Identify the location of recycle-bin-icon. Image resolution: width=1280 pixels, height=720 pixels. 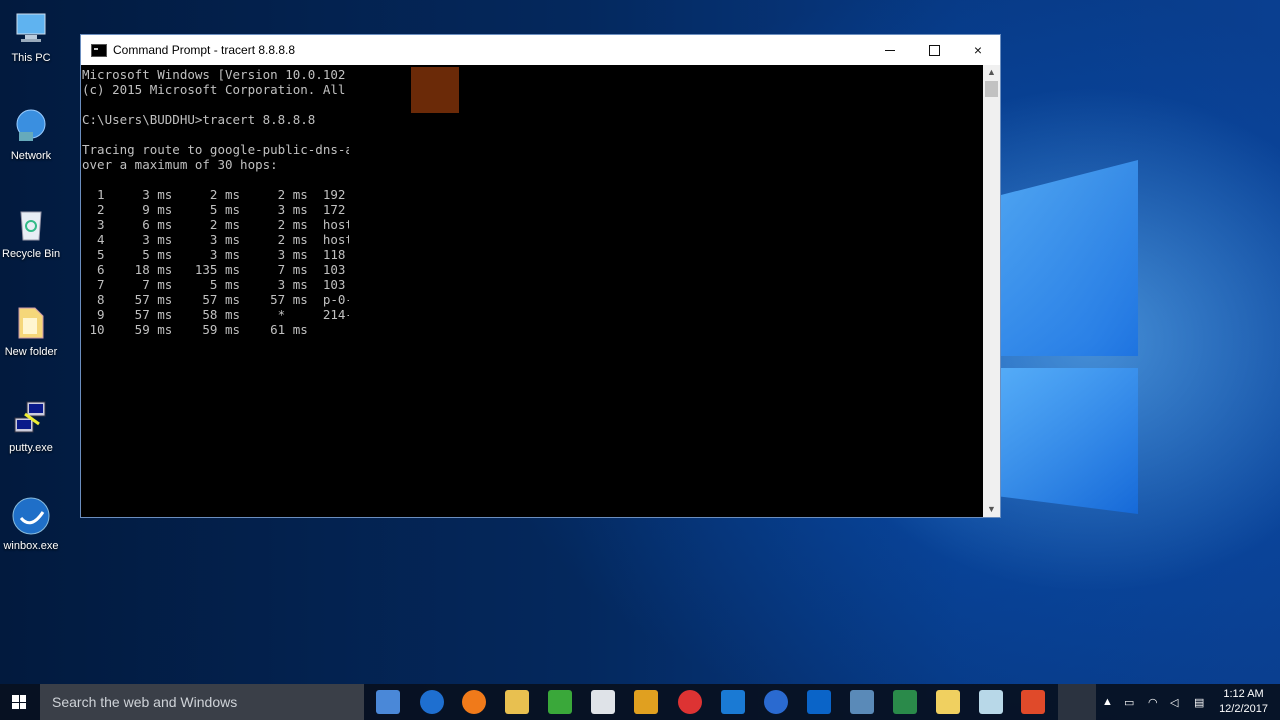
(31, 226).